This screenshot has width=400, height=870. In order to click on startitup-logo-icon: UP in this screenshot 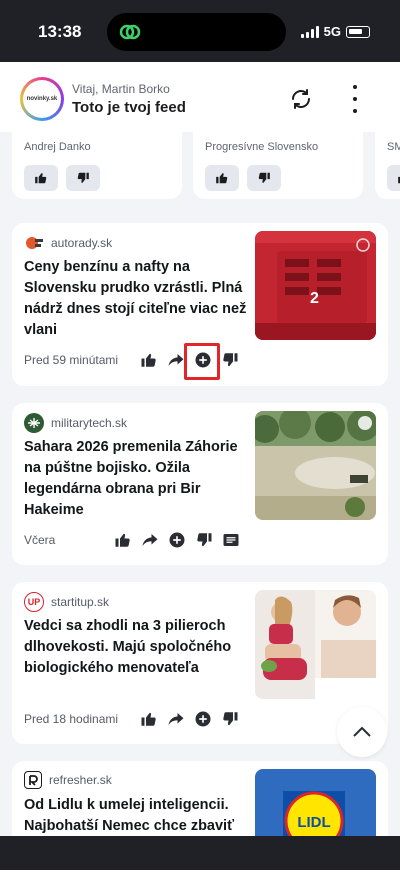, I will do `click(34, 602)`.